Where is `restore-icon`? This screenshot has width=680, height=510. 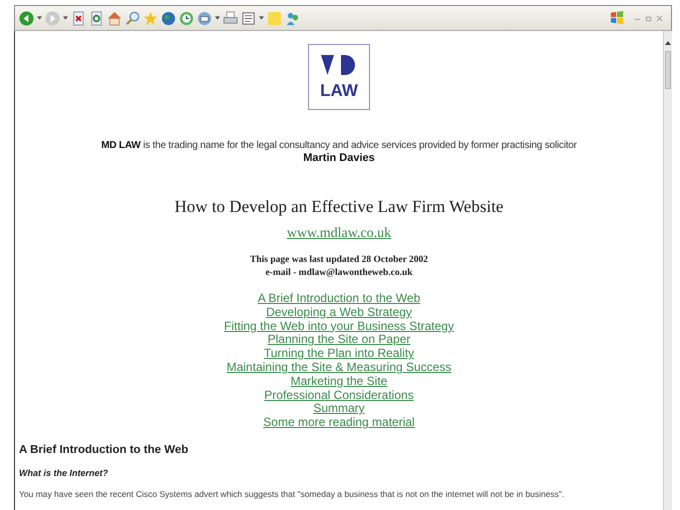
restore-icon is located at coordinates (648, 18).